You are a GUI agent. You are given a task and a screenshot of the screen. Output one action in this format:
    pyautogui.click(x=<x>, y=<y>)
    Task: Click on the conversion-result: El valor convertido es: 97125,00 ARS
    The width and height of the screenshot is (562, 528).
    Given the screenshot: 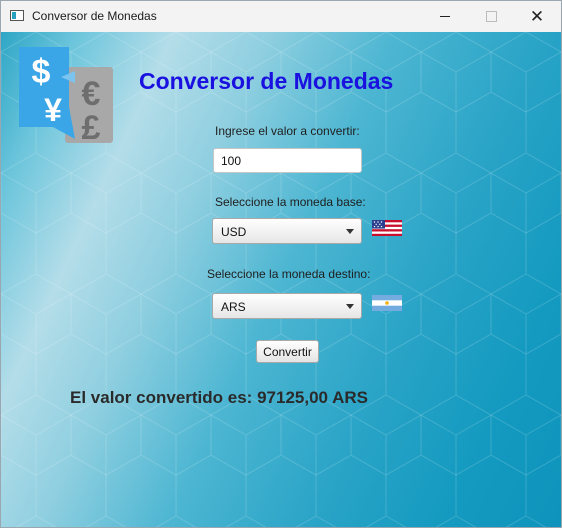 What is the action you would take?
    pyautogui.click(x=219, y=398)
    